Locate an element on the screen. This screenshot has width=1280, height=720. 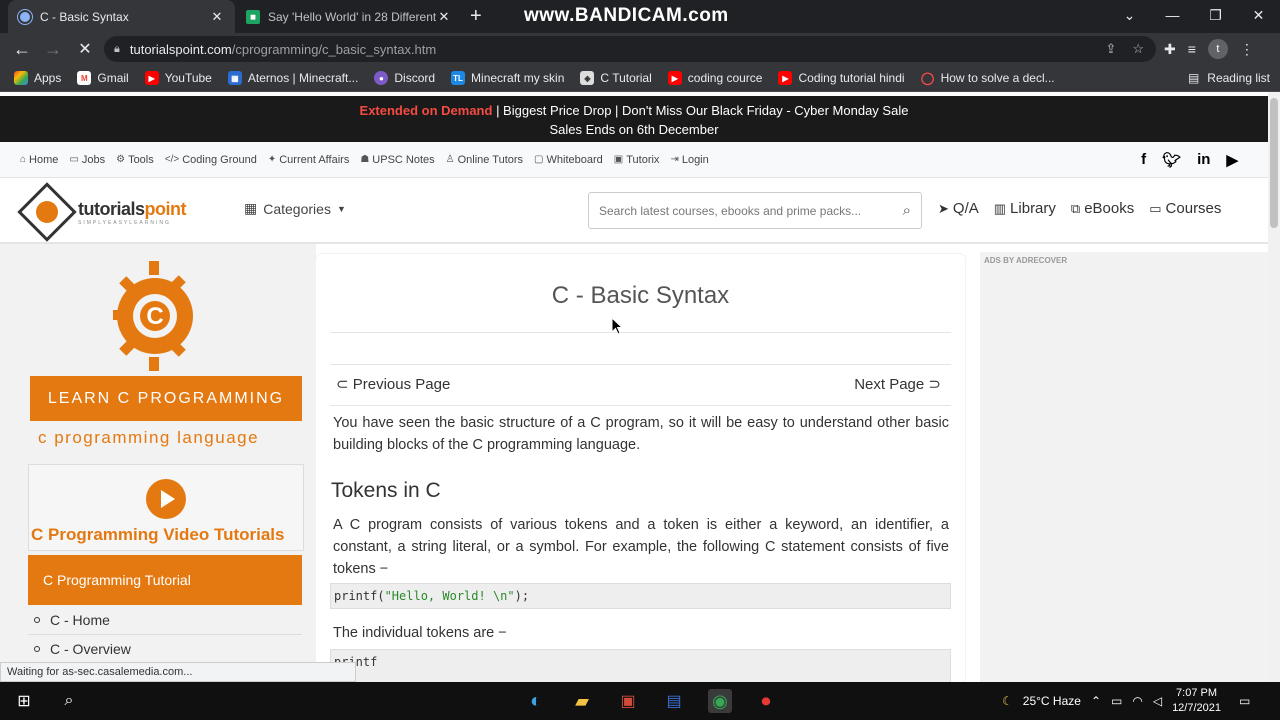
nav-tutorix: ▣ Tutorix is located at coordinates (637, 160).